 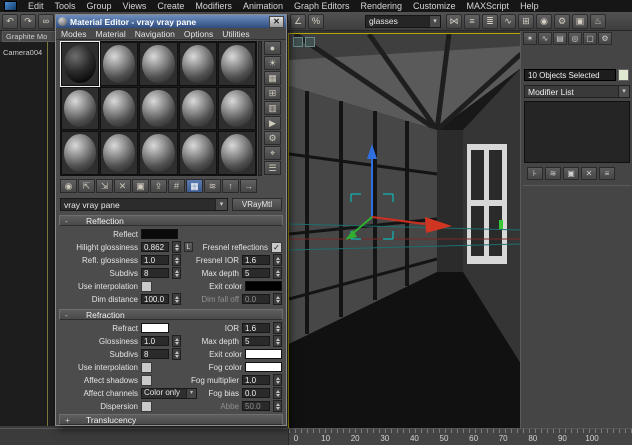 What do you see at coordinates (272, 63) in the screenshot?
I see `backlight-icon: ☀` at bounding box center [272, 63].